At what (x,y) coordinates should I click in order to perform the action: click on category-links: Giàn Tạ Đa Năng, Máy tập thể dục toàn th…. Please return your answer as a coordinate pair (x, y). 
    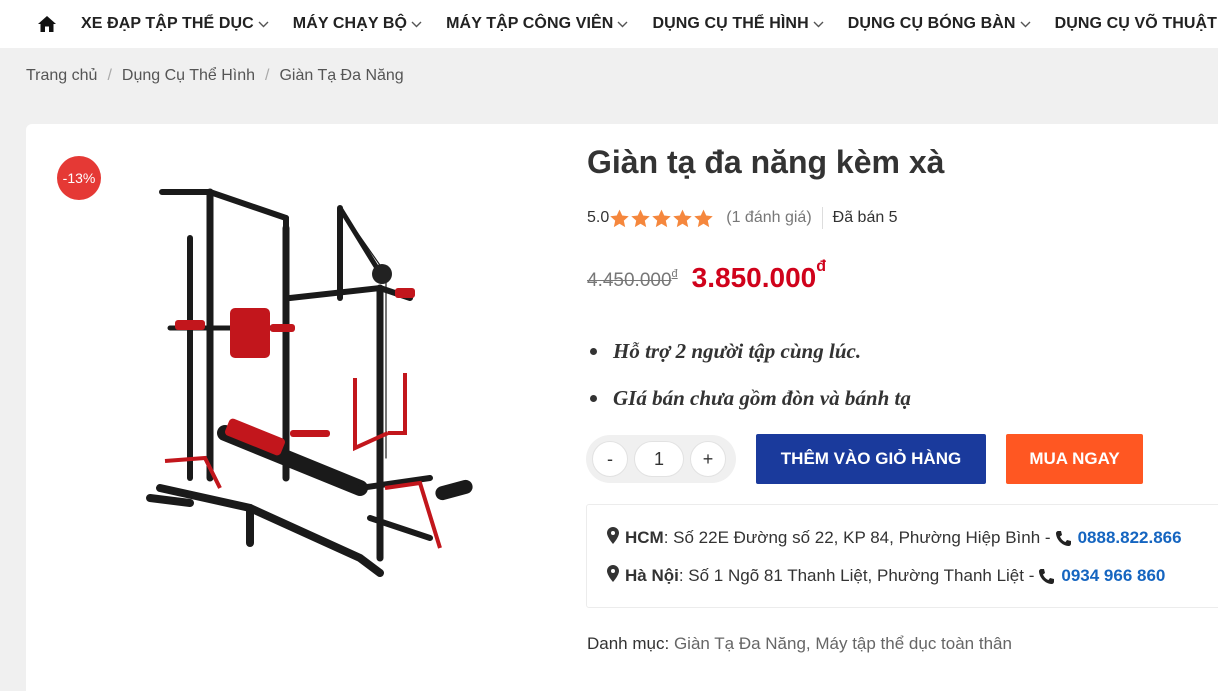
    Looking at the image, I should click on (843, 643).